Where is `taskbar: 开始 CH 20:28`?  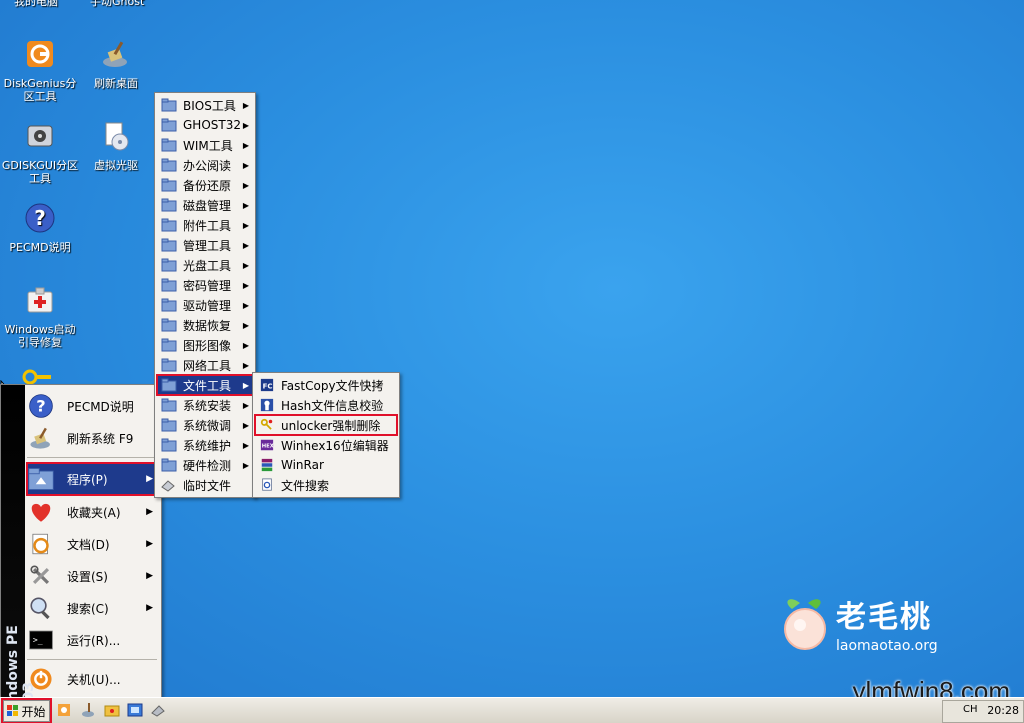
taskbar: 开始 CH 20:28 is located at coordinates (512, 710).